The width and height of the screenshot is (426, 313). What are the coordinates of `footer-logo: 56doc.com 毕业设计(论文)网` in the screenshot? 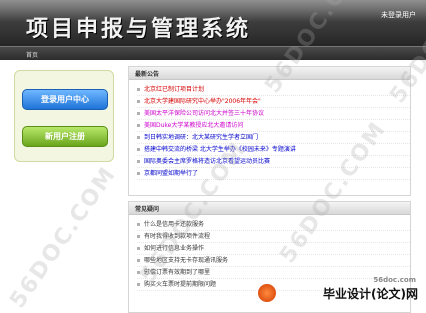 It's located at (341, 291).